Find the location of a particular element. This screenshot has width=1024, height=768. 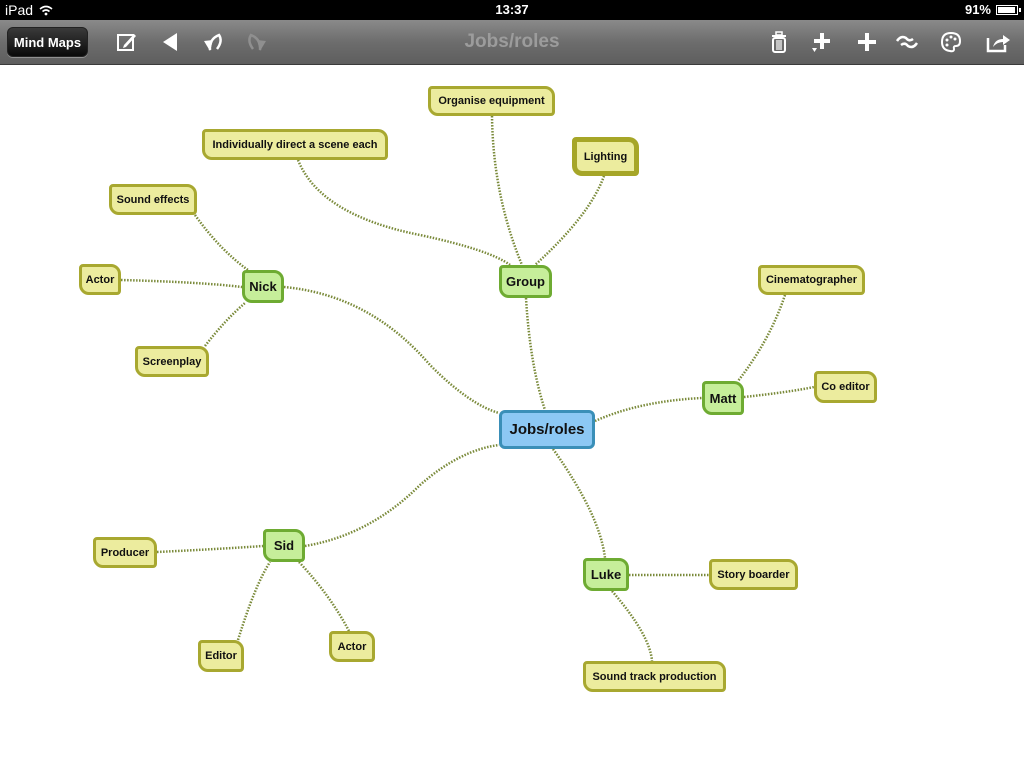

add-sibling-icon is located at coordinates (867, 42).